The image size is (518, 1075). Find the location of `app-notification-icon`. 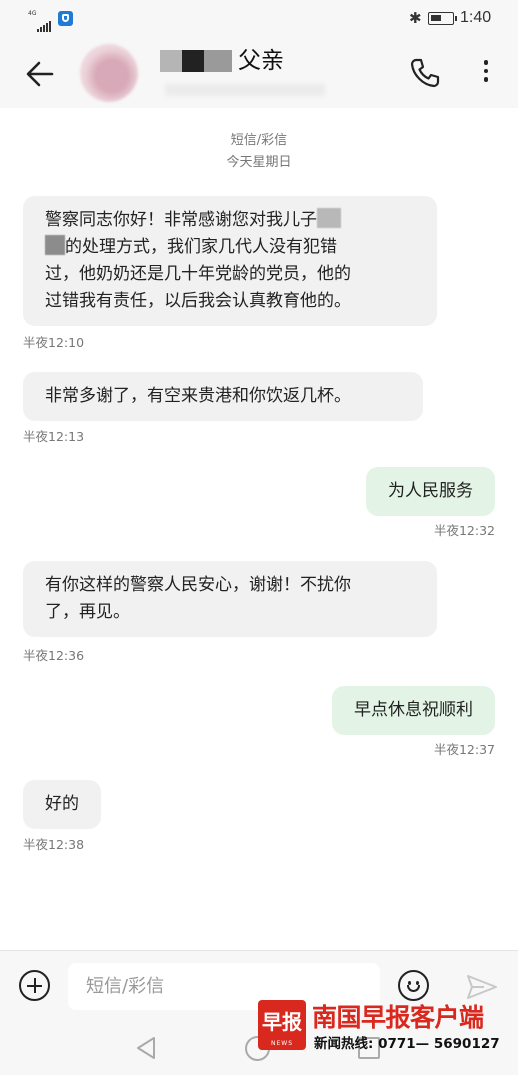

app-notification-icon is located at coordinates (65, 18).